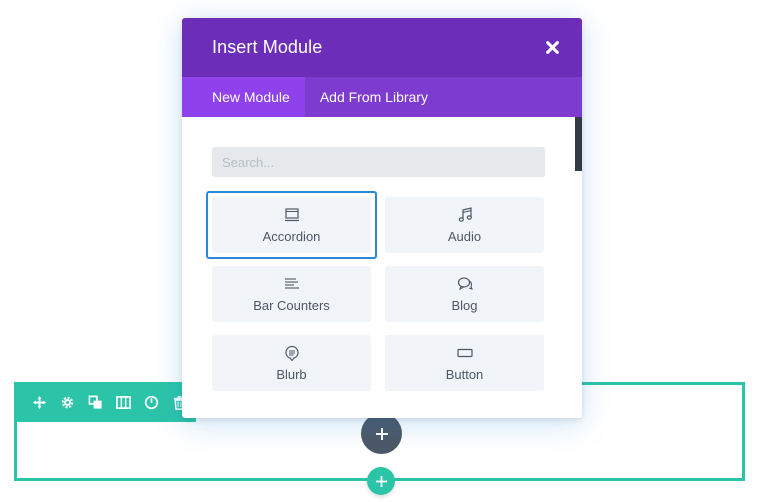  I want to click on module-blurb: Blurb, so click(291, 363).